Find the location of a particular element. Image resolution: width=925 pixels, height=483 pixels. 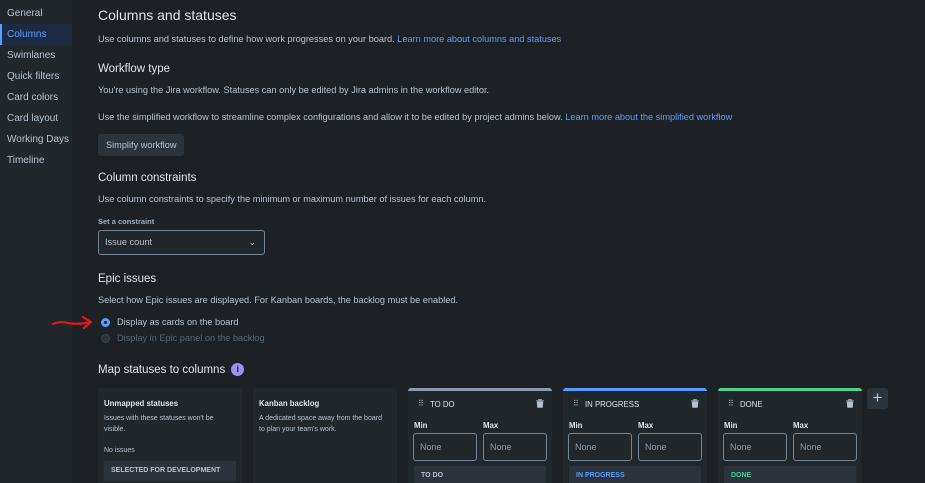

backlog-title: Kanban backlog is located at coordinates (289, 403).